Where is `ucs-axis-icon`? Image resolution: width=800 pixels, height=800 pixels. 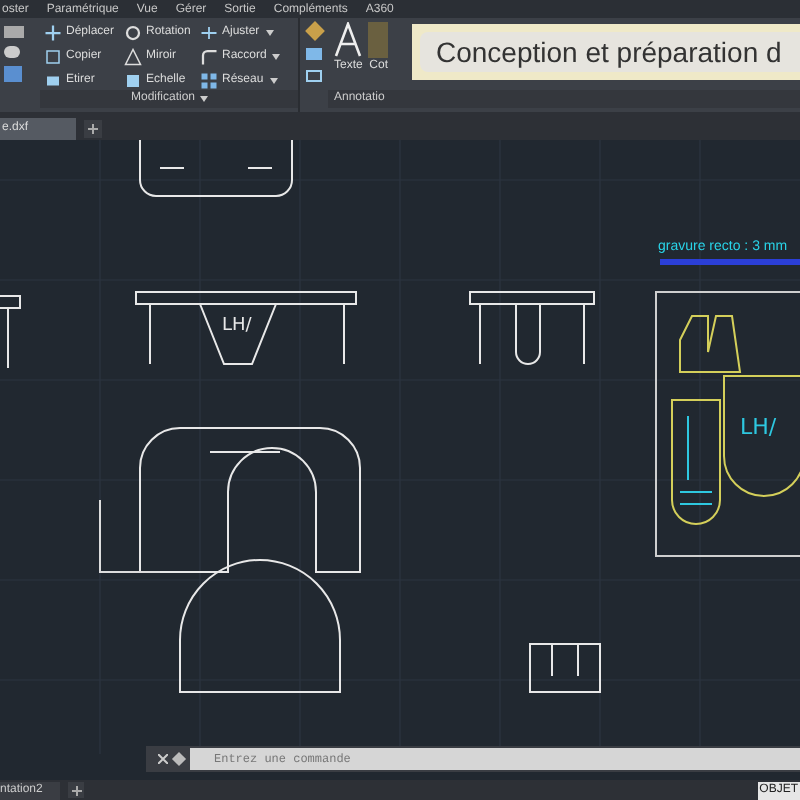 ucs-axis-icon is located at coordinates (130, 536).